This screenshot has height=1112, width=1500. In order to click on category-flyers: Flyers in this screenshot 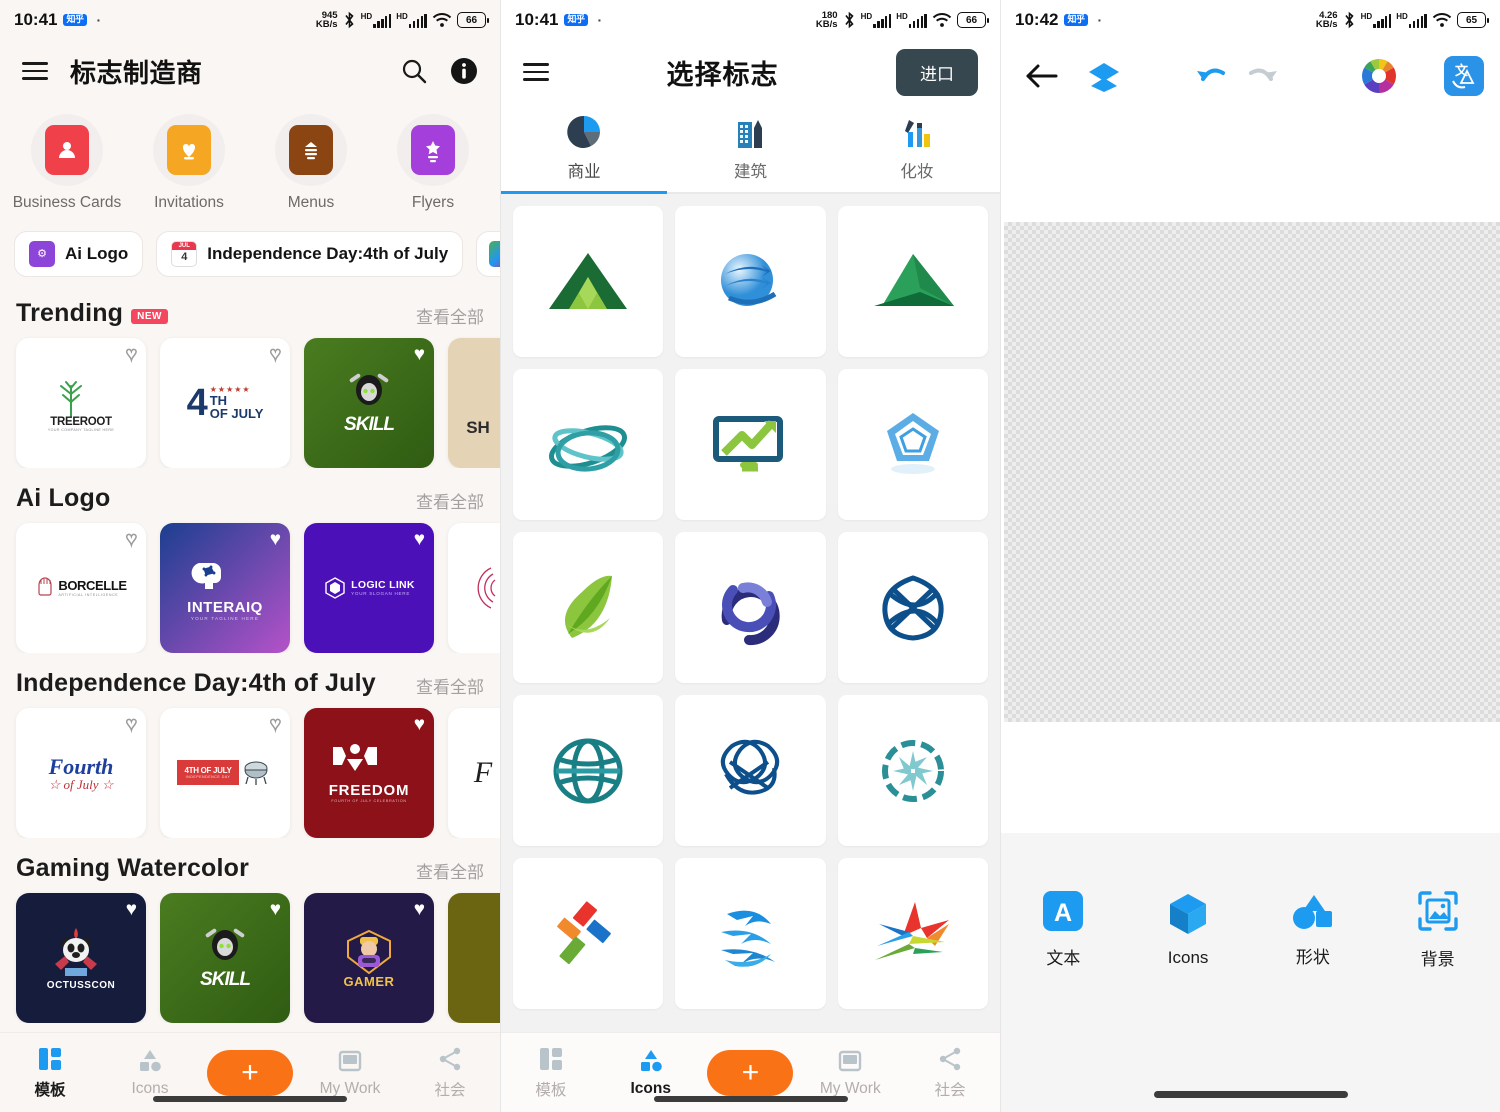, I will do `click(433, 163)`.